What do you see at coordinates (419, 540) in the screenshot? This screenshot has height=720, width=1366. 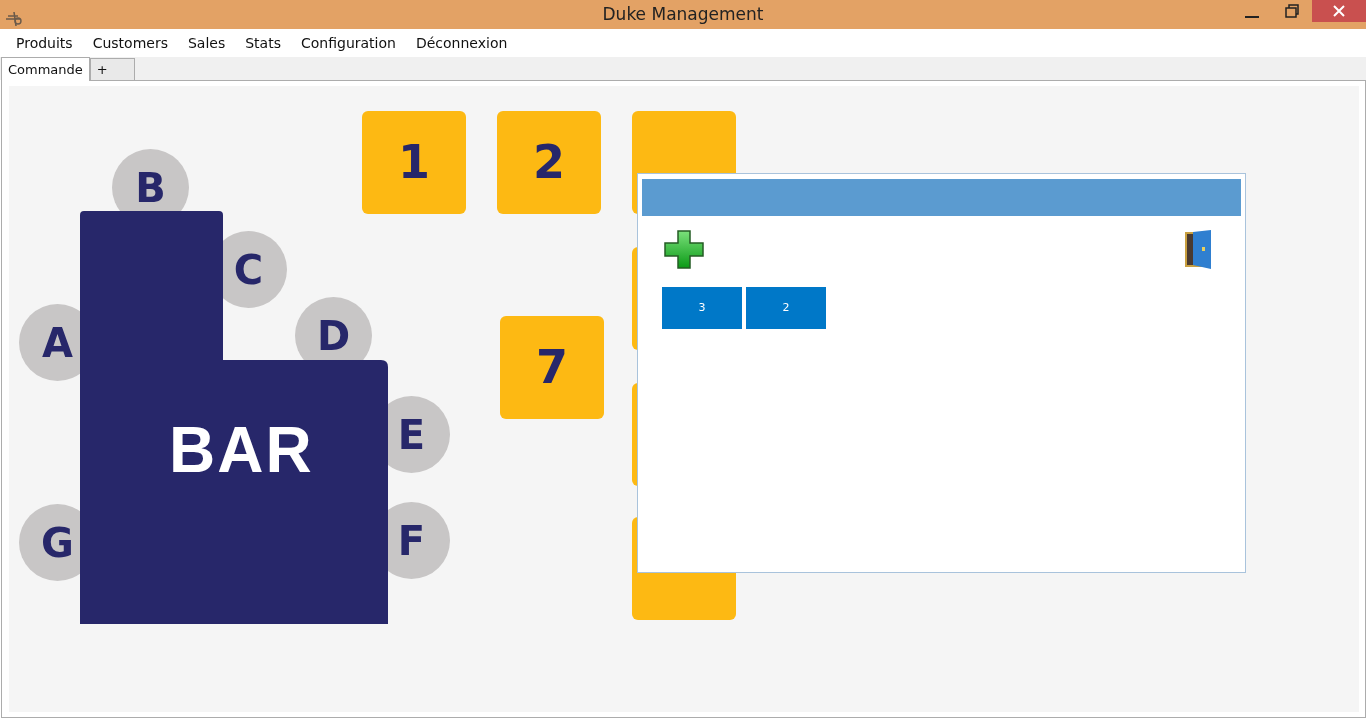 I see `seat-marker: F` at bounding box center [419, 540].